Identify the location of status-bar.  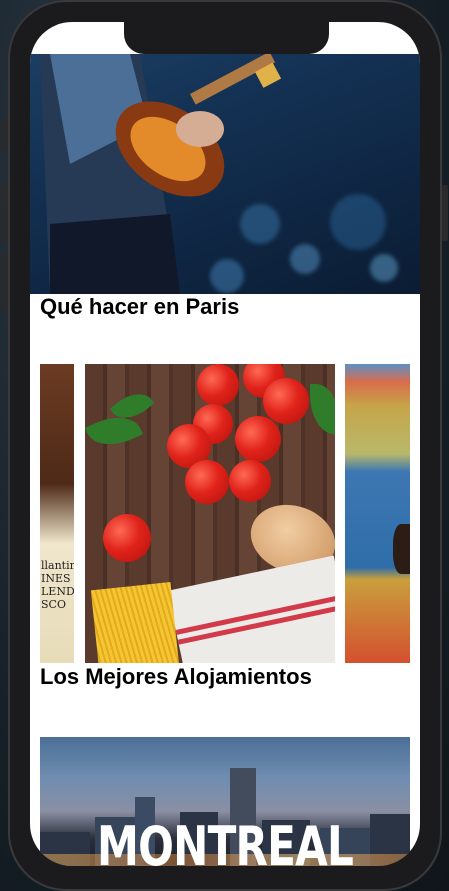
(225, 39).